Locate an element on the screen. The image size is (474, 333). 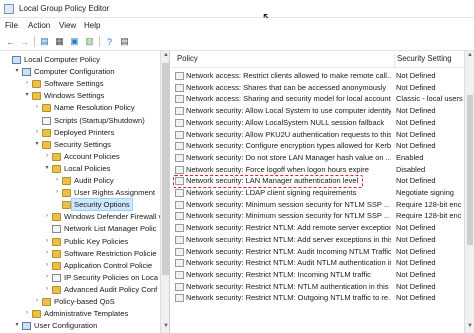
tree-item: Scripts (Startup/Shutdown) is located at coordinates (84, 120).